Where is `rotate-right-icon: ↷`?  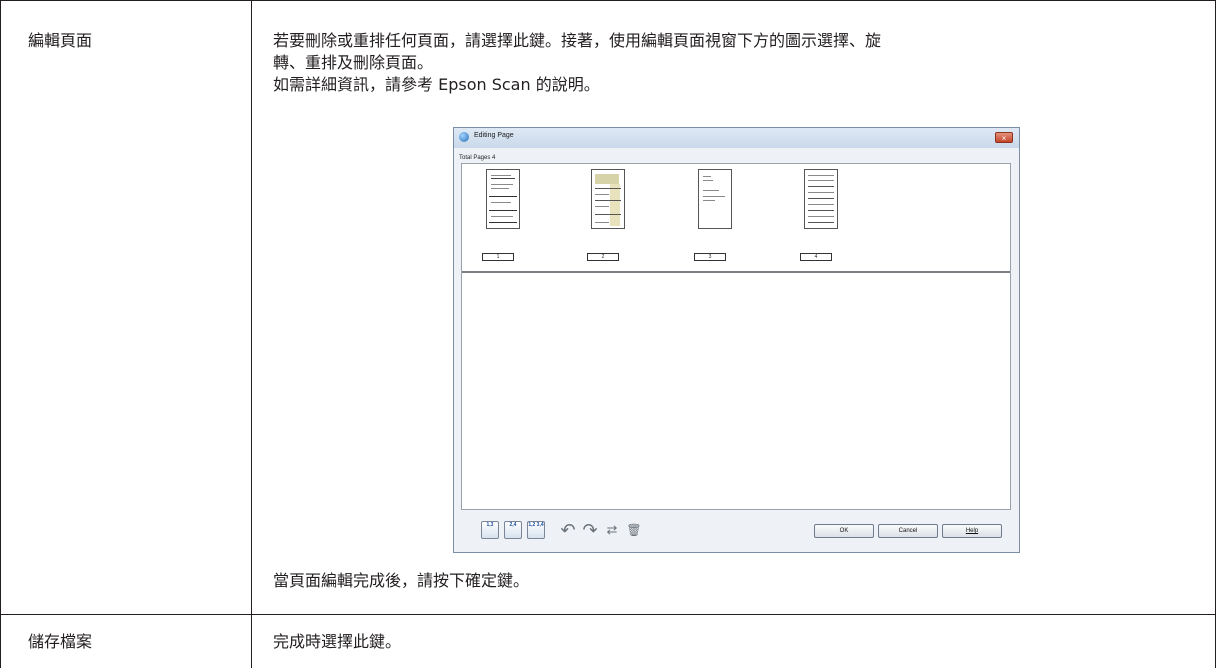 rotate-right-icon: ↷ is located at coordinates (590, 530).